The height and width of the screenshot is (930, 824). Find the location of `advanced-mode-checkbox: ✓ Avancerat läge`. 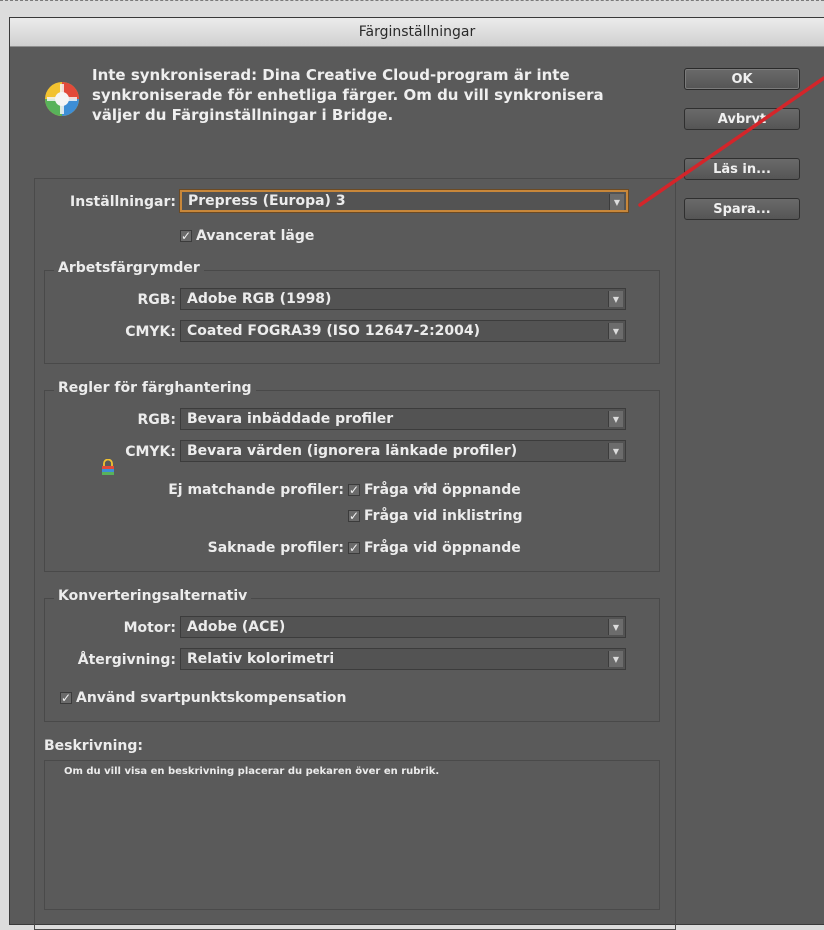

advanced-mode-checkbox: ✓ Avancerat läge is located at coordinates (247, 236).